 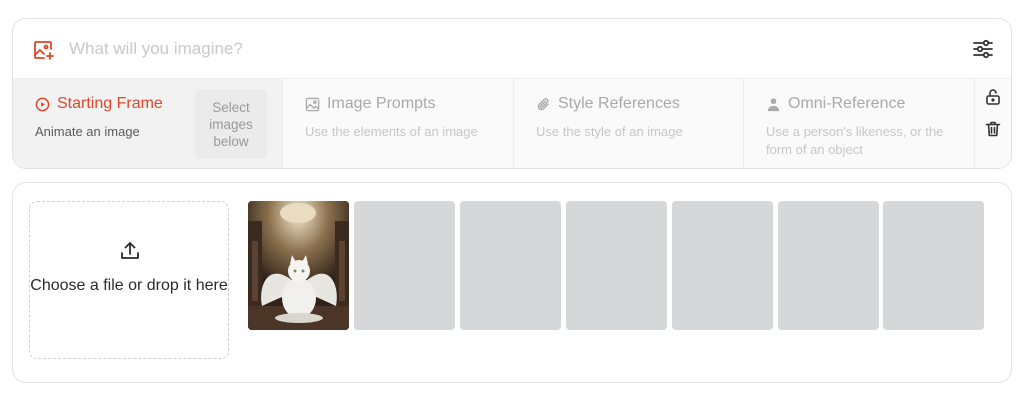 I want to click on image-icon, so click(x=312, y=104).